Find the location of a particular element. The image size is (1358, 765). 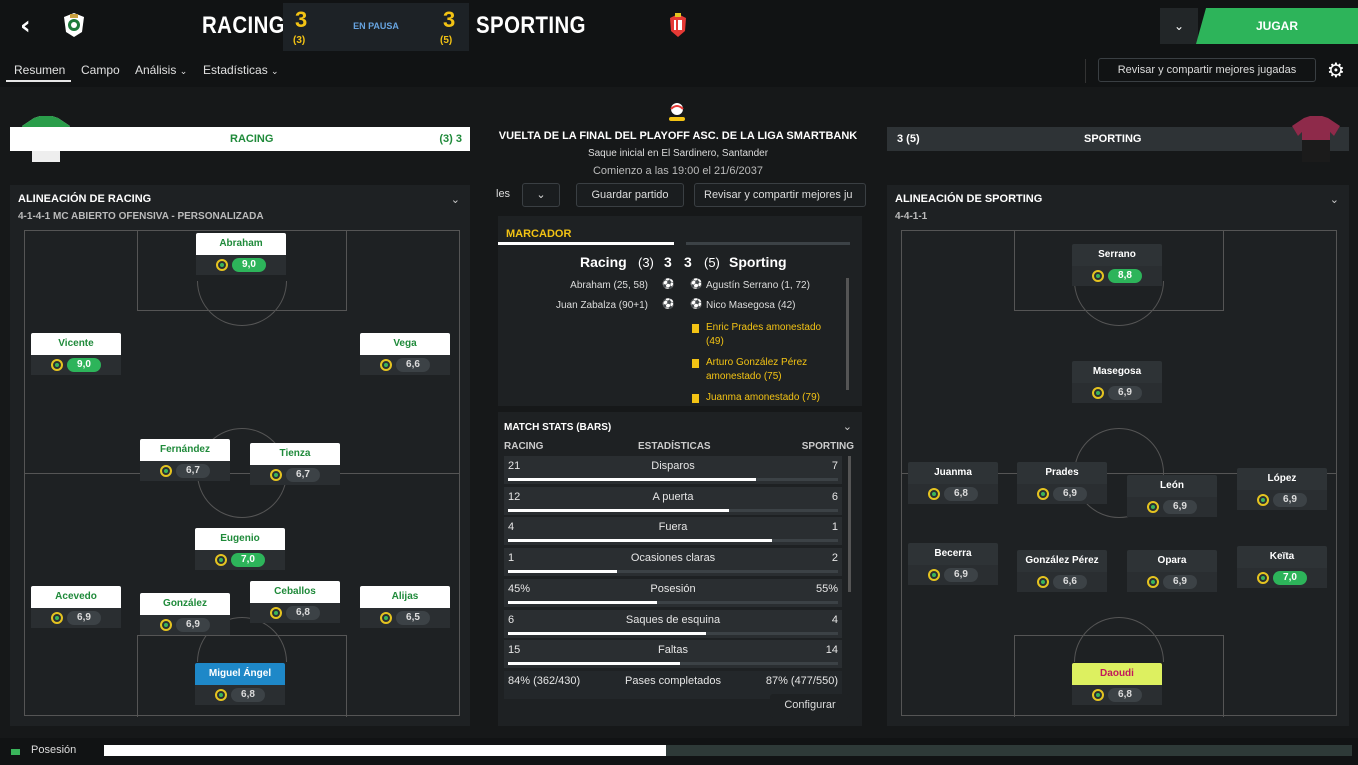

stat-name: Ocasiones claras is located at coordinates (673, 558).